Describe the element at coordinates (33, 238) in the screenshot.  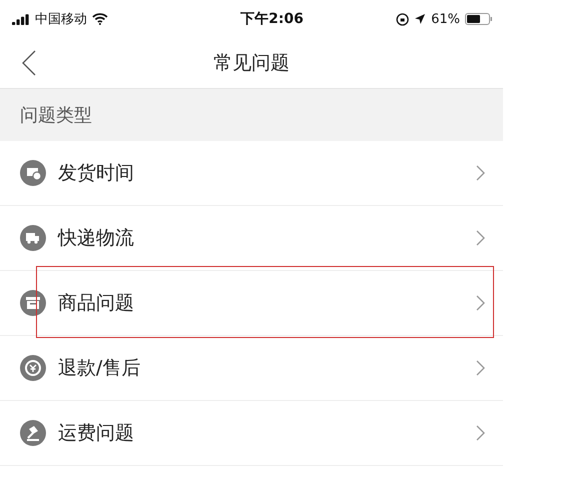
I see `truck-icon` at that location.